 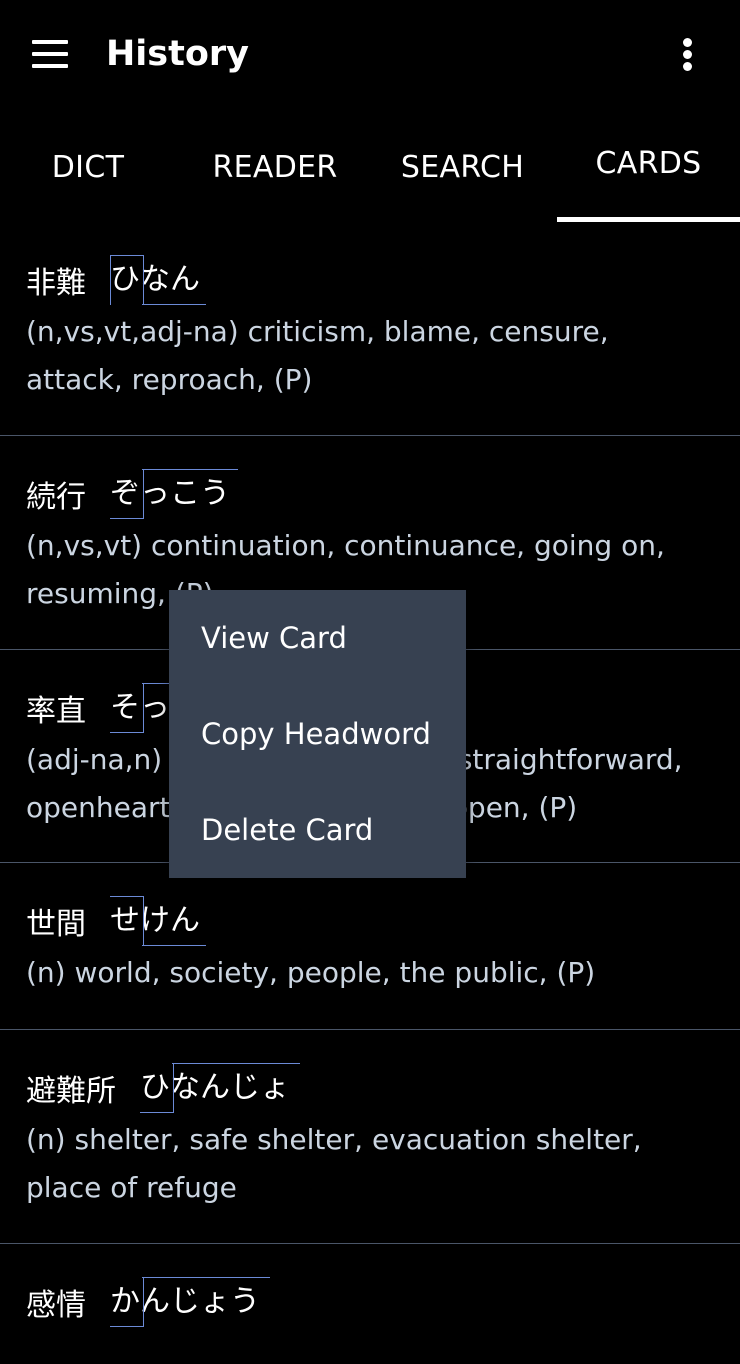 What do you see at coordinates (177, 54) in the screenshot?
I see `page-title: History` at bounding box center [177, 54].